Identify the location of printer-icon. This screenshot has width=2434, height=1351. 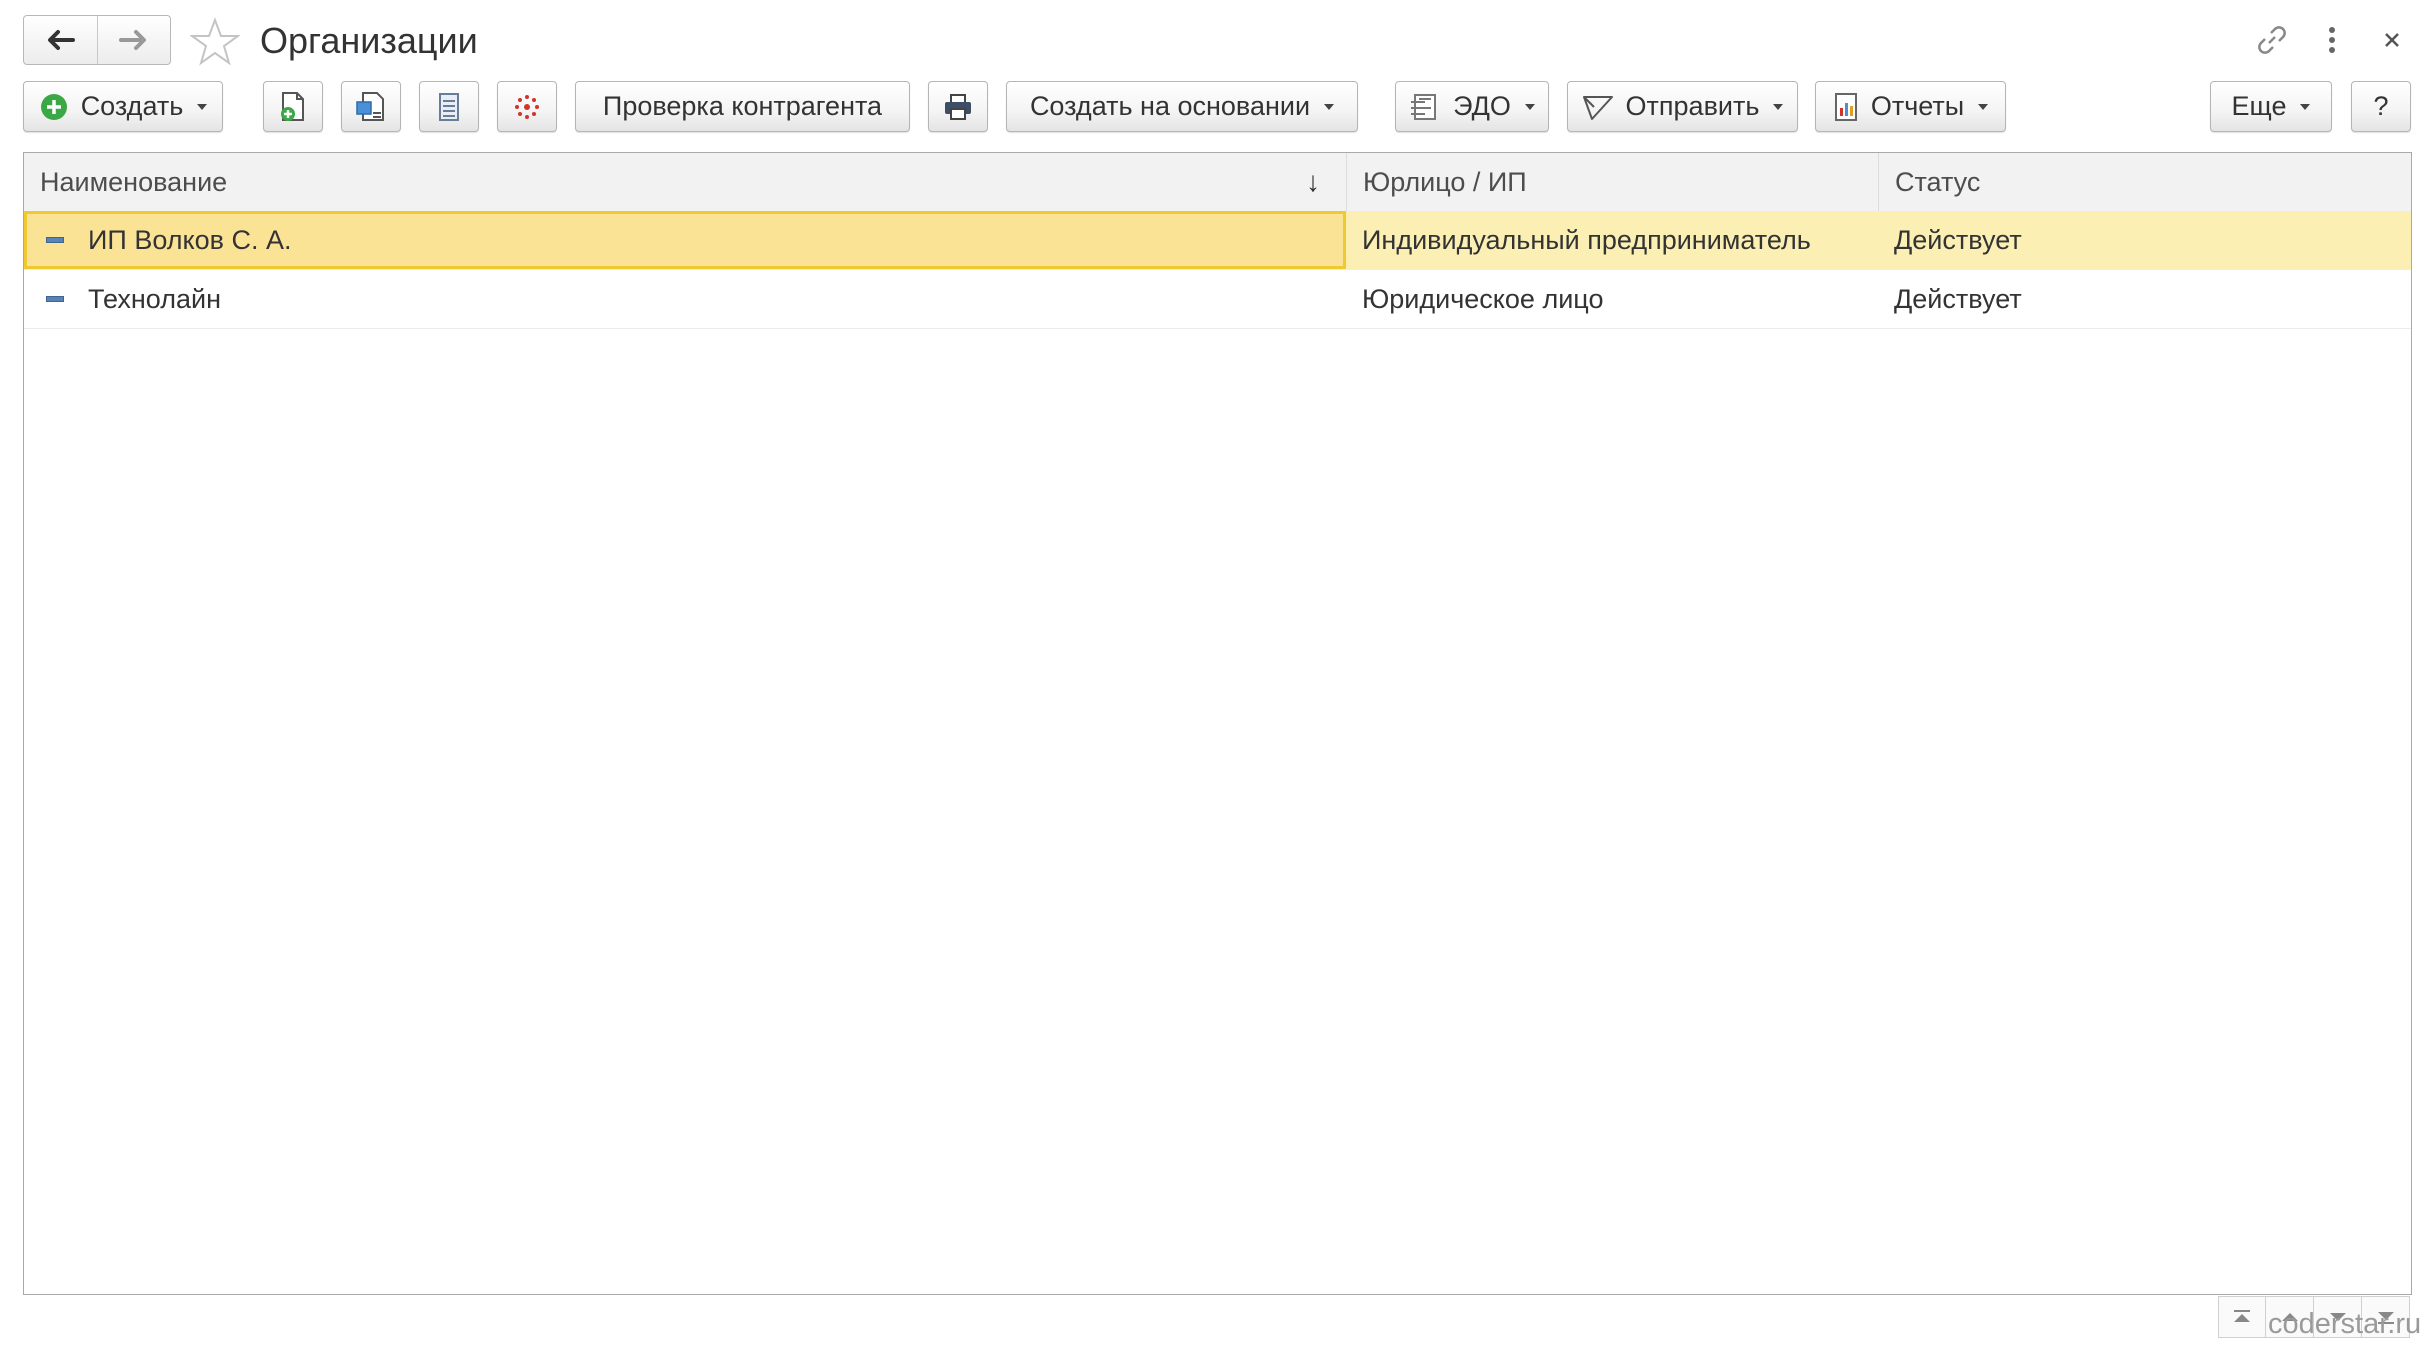
(958, 107).